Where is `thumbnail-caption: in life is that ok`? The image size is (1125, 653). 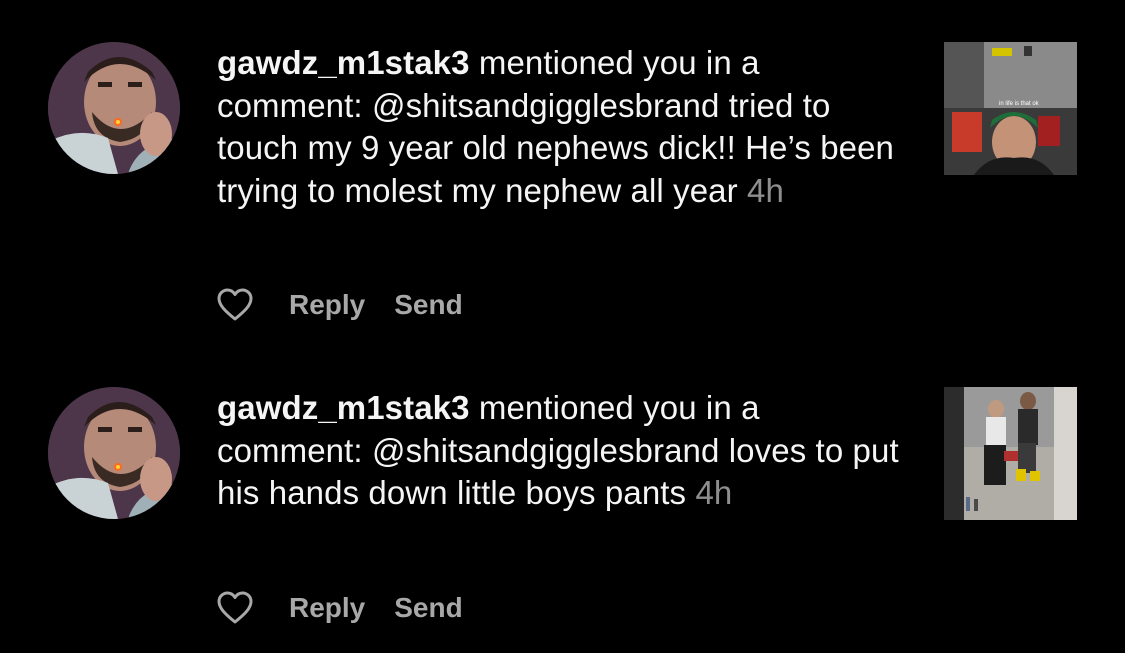 thumbnail-caption: in life is that ok is located at coordinates (1019, 104).